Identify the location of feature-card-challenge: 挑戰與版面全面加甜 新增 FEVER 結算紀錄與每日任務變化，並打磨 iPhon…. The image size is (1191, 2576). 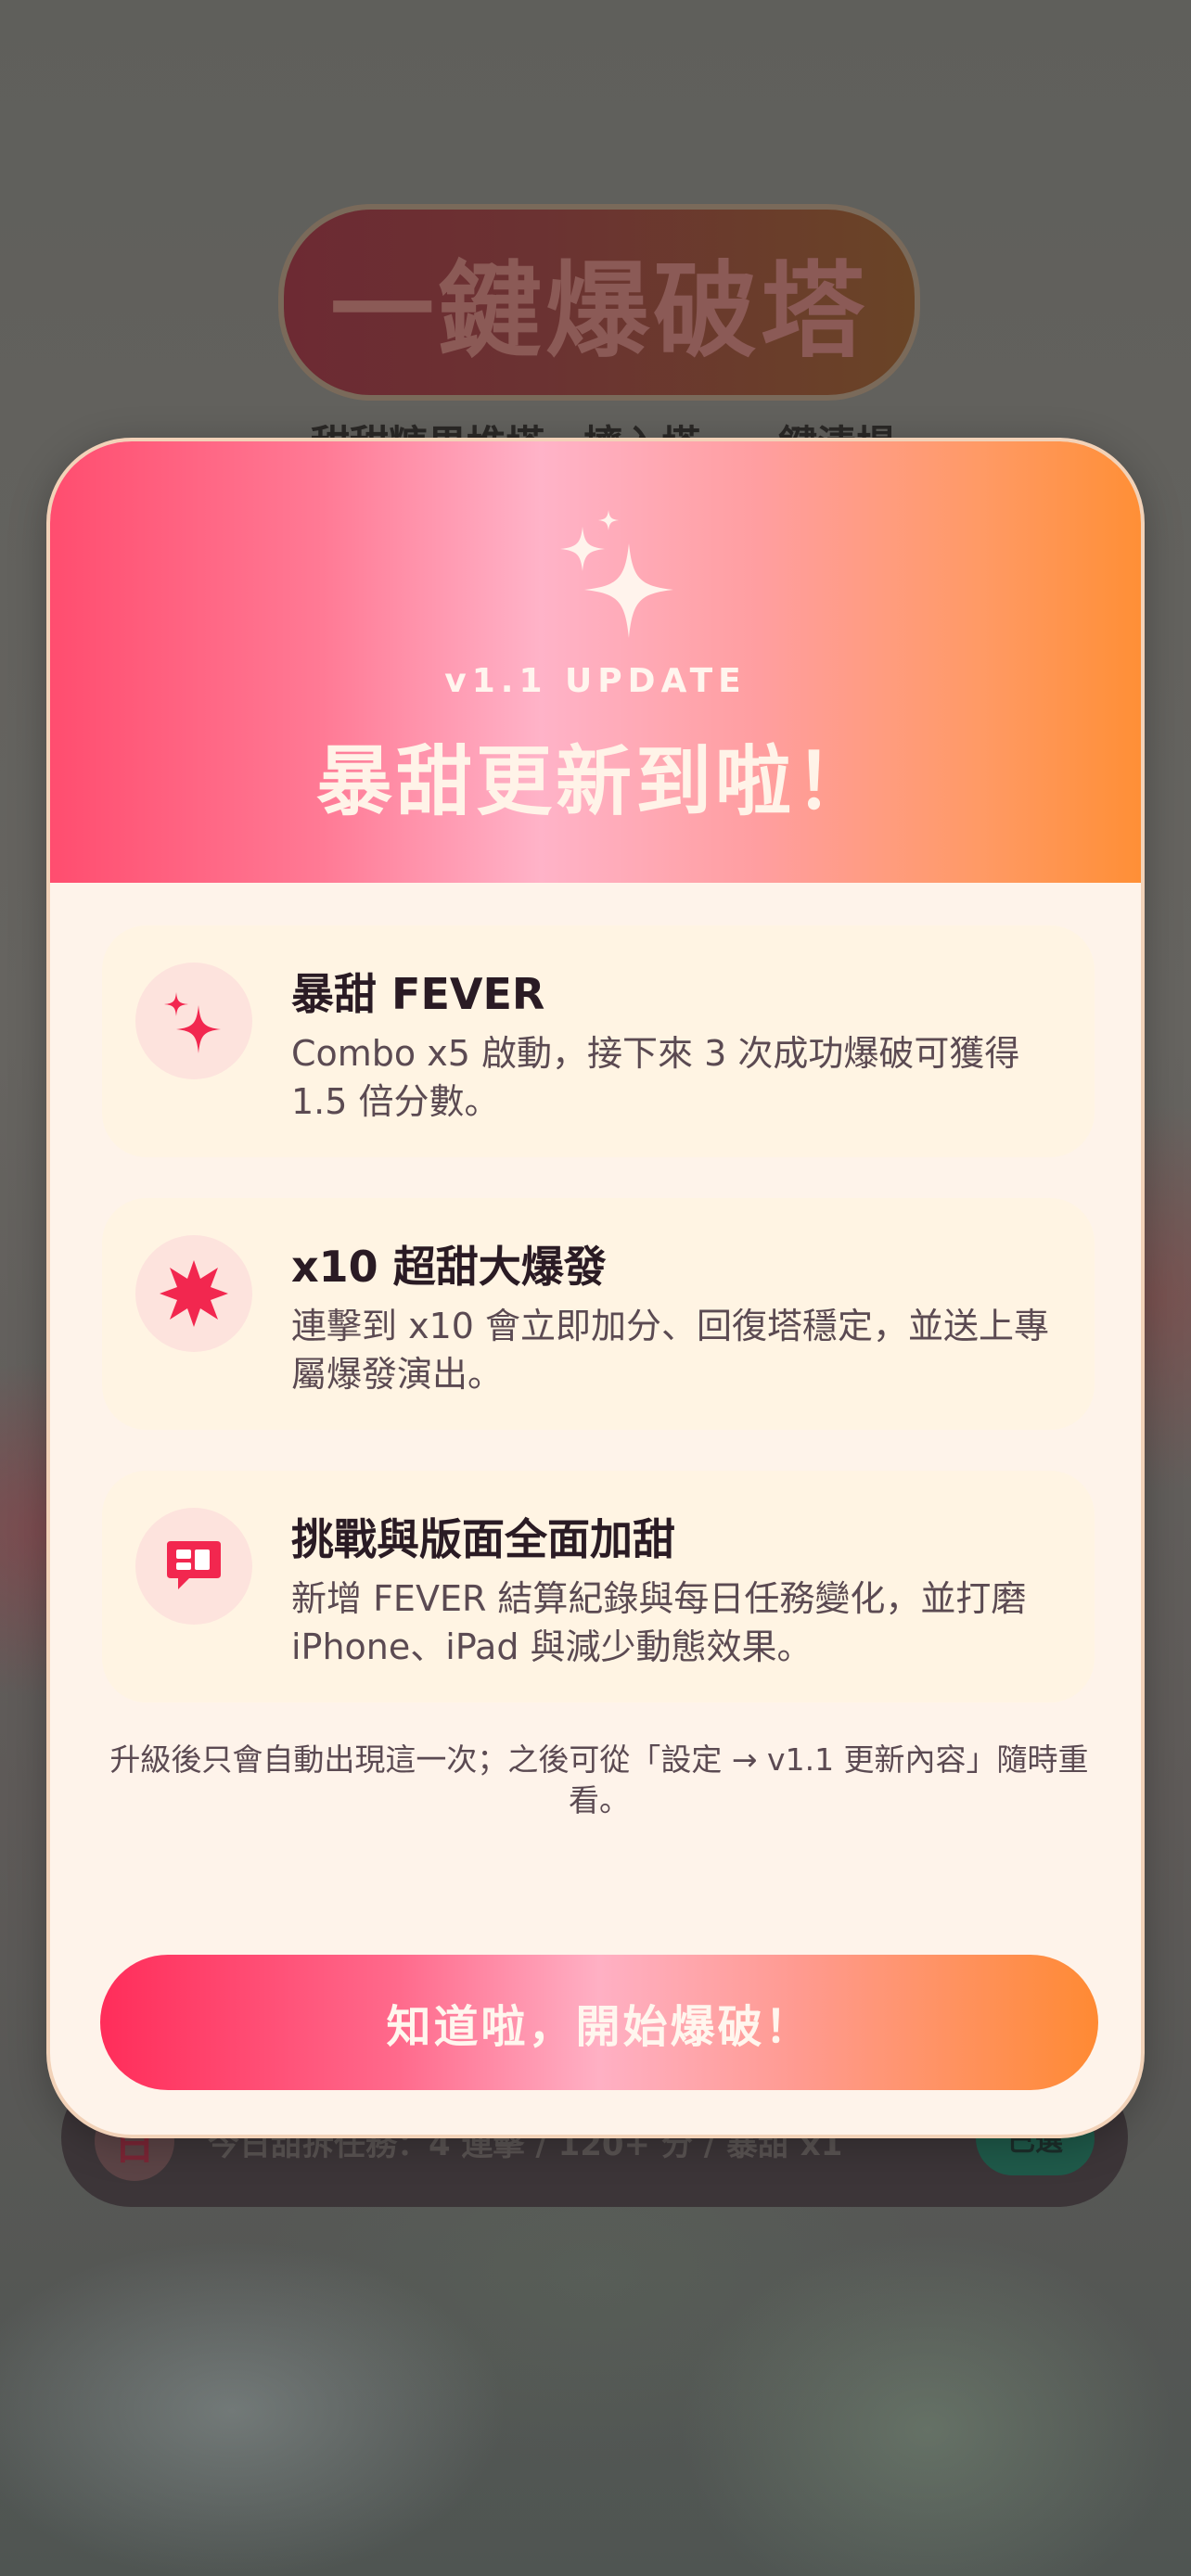
(598, 1586).